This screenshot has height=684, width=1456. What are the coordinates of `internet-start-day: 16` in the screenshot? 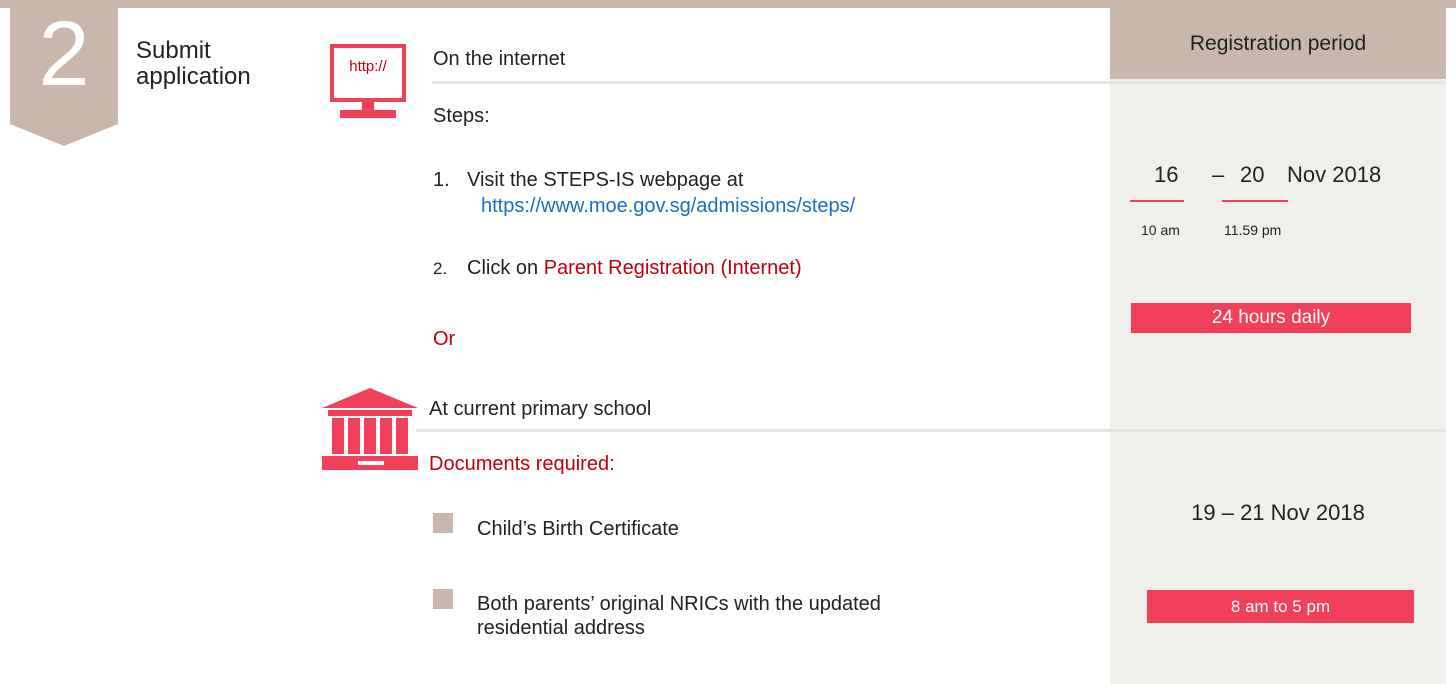 It's located at (1166, 174).